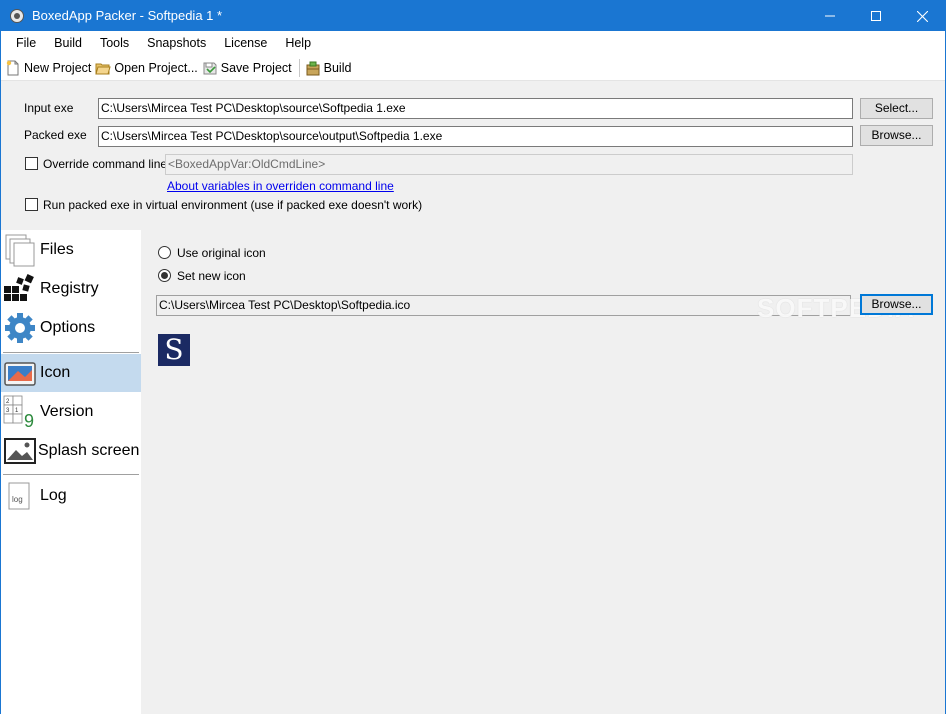  What do you see at coordinates (19, 287) in the screenshot?
I see `registry-icon` at bounding box center [19, 287].